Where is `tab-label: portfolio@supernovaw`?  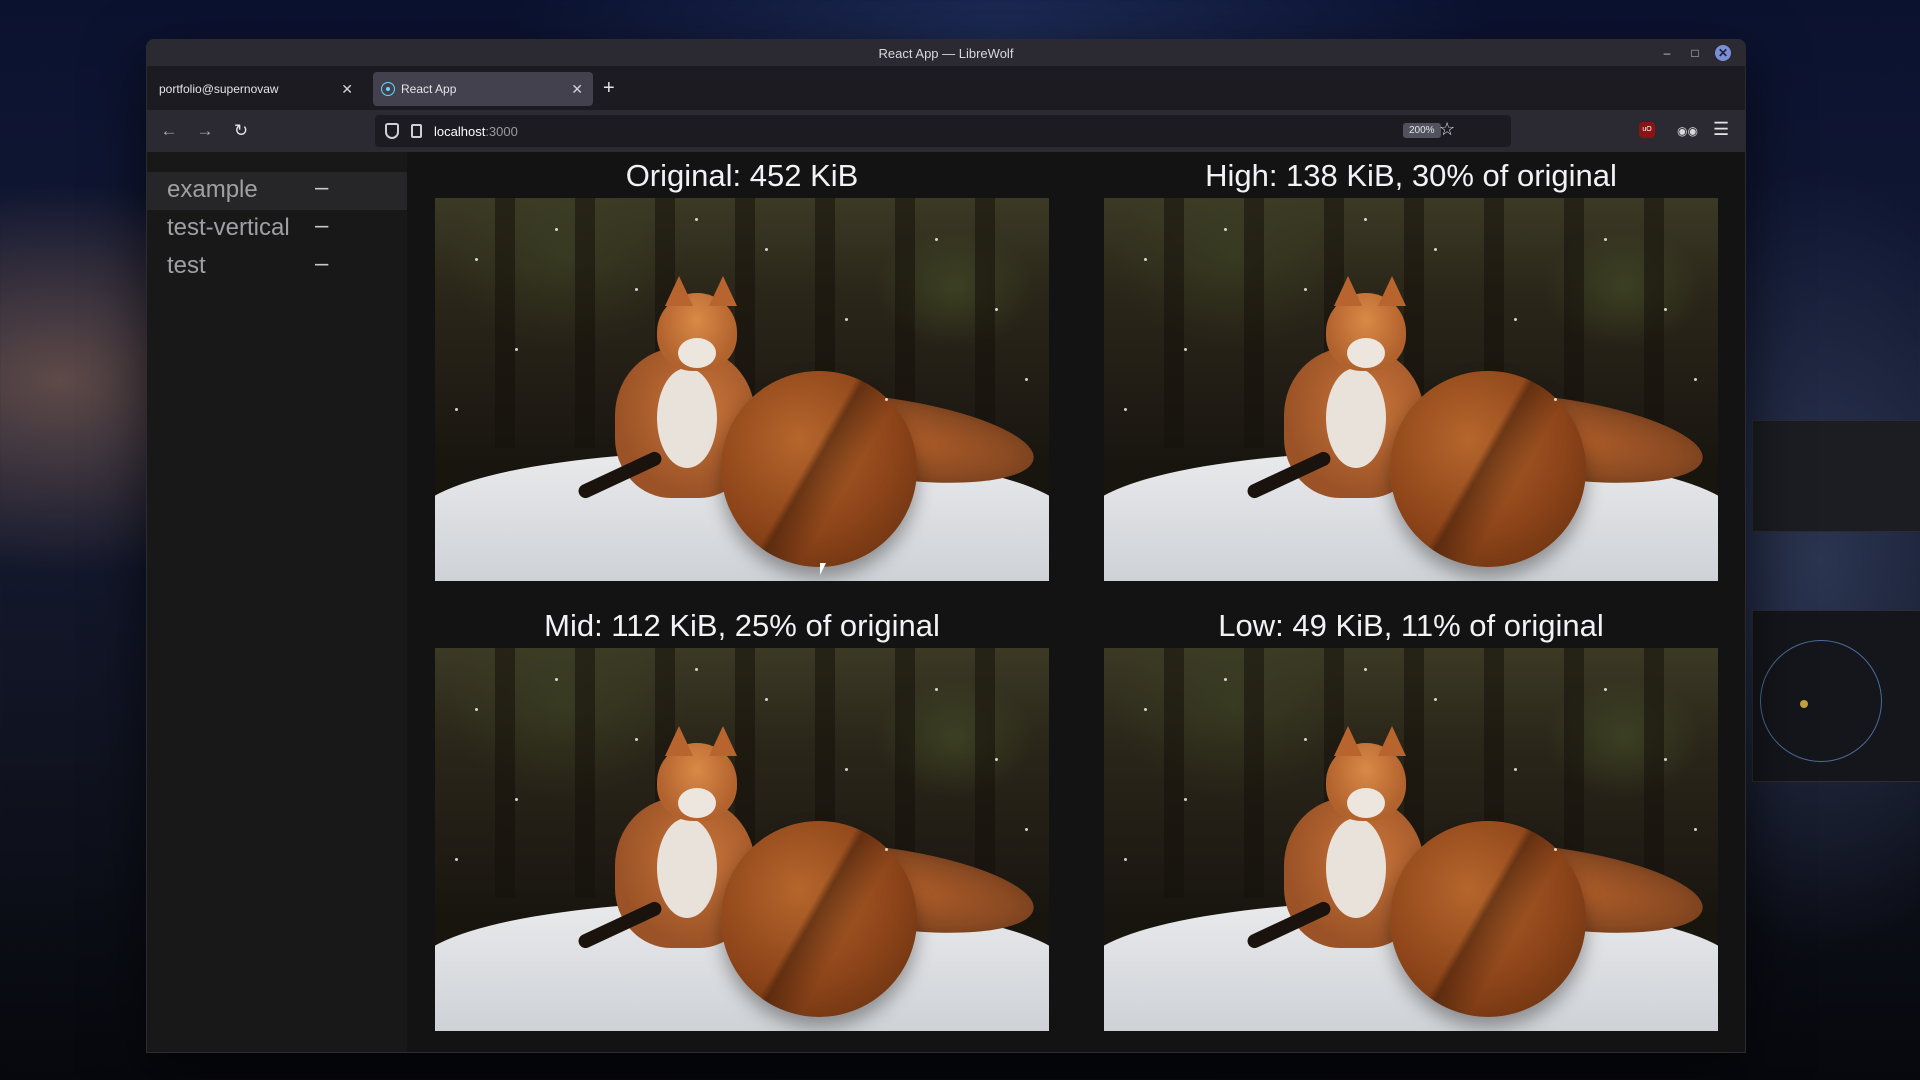
tab-label: portfolio@supernovaw is located at coordinates (219, 89).